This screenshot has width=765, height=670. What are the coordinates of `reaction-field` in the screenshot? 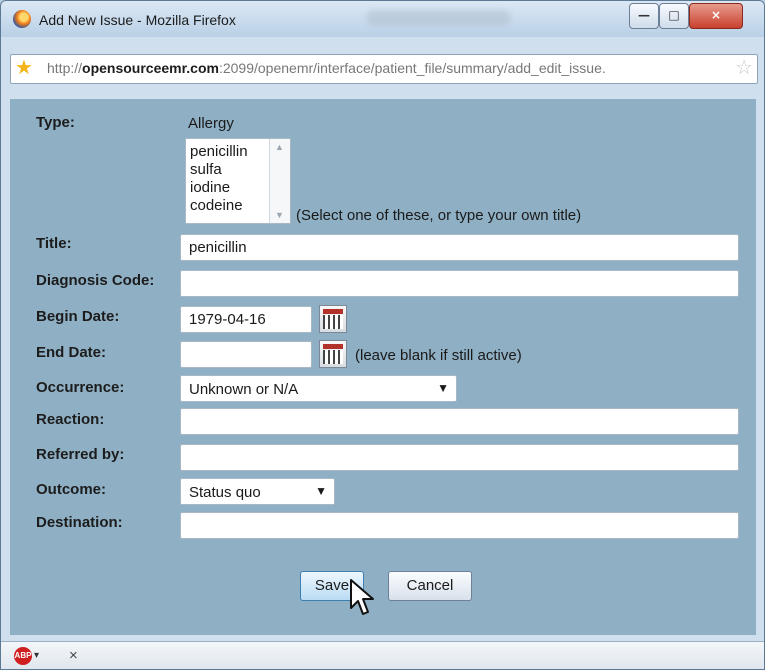 It's located at (459, 421).